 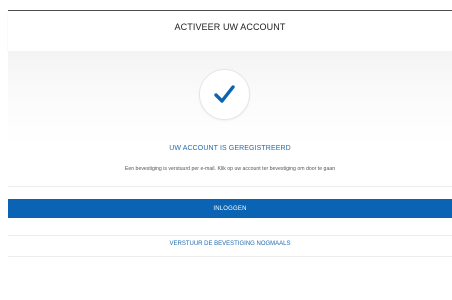 I want to click on header-bar: ACTIVEER UW ACCOUNT, so click(x=230, y=31).